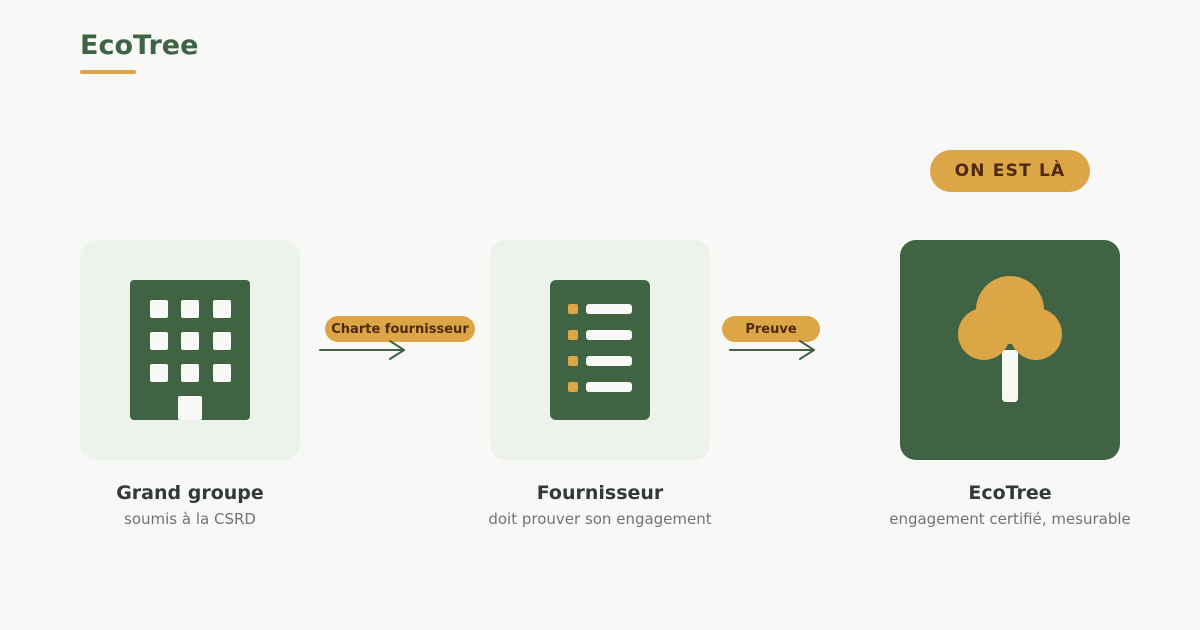  I want to click on checklist-icon, so click(600, 350).